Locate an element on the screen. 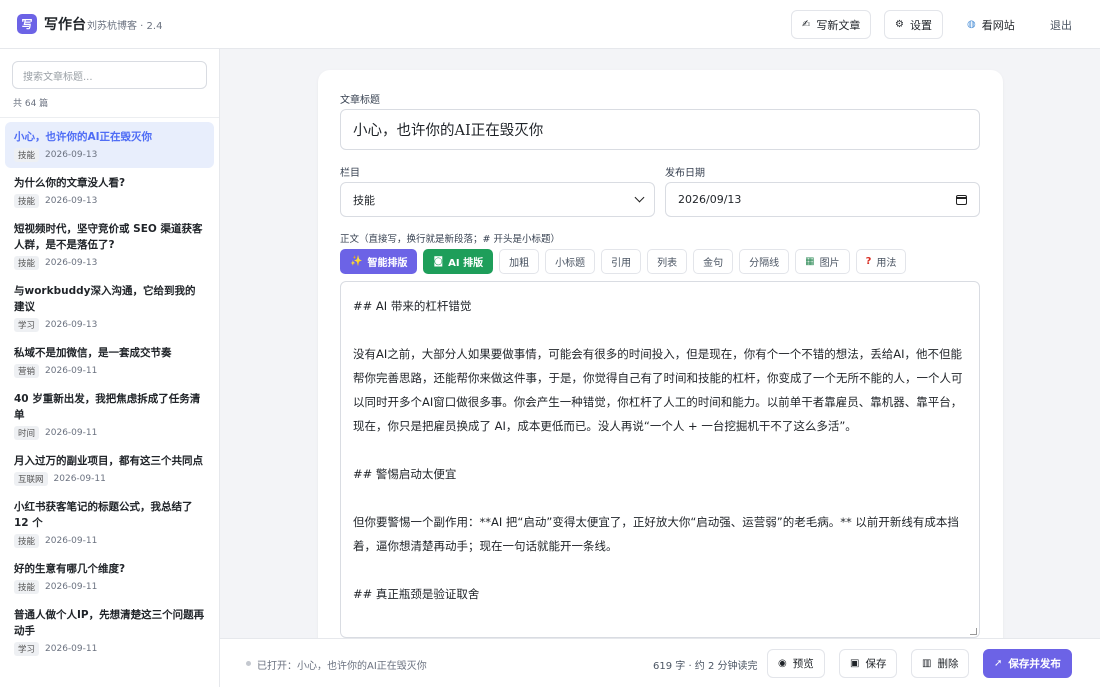 The width and height of the screenshot is (1100, 687). delete-label: 删除 is located at coordinates (948, 664).